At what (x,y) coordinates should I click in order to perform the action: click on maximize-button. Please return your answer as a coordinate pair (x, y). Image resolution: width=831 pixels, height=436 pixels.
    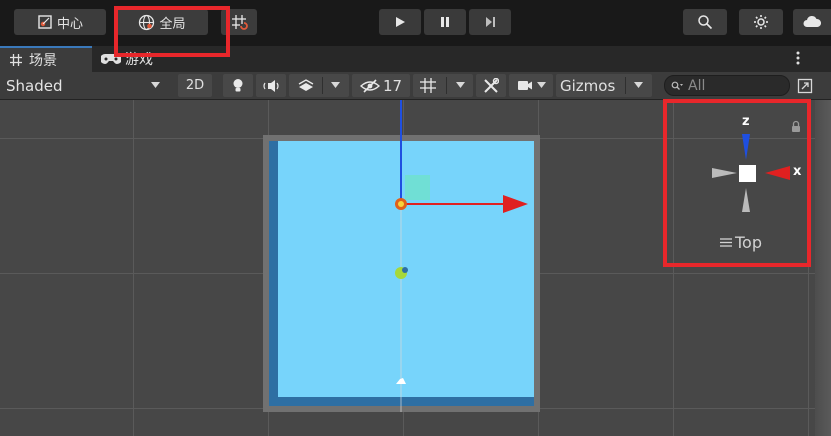
    Looking at the image, I should click on (805, 85).